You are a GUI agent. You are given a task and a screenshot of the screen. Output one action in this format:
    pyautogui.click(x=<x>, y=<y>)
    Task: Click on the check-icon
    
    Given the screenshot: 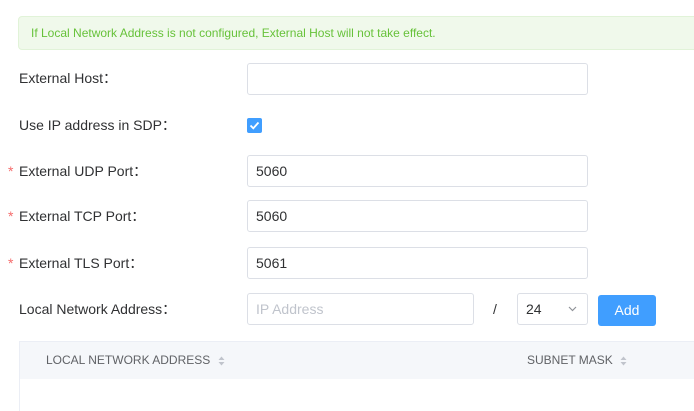 What is the action you would take?
    pyautogui.click(x=254, y=125)
    